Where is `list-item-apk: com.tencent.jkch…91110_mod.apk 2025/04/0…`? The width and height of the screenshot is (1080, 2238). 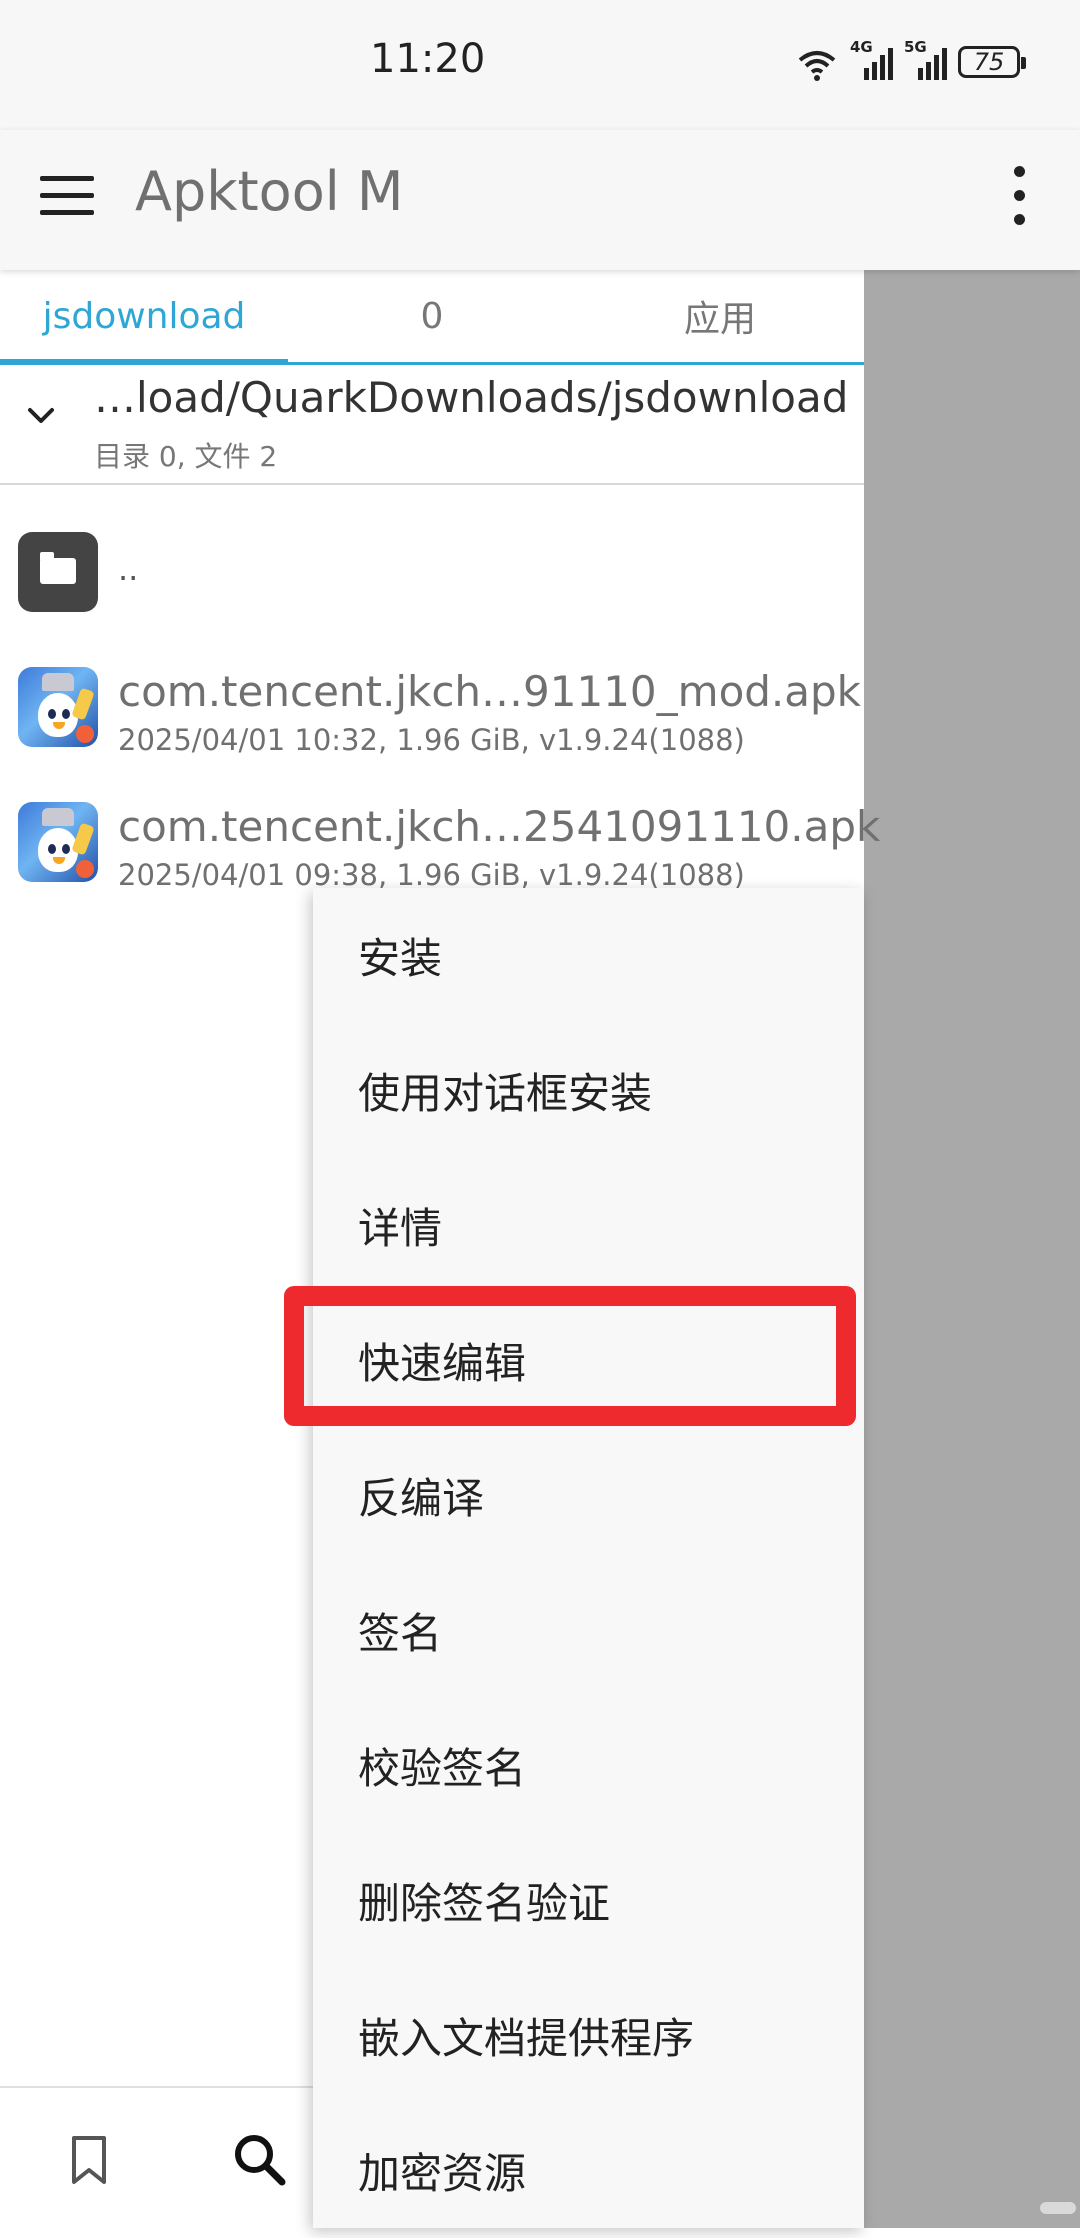
list-item-apk: com.tencent.jkch…91110_mod.apk 2025/04/0… is located at coordinates (432, 705).